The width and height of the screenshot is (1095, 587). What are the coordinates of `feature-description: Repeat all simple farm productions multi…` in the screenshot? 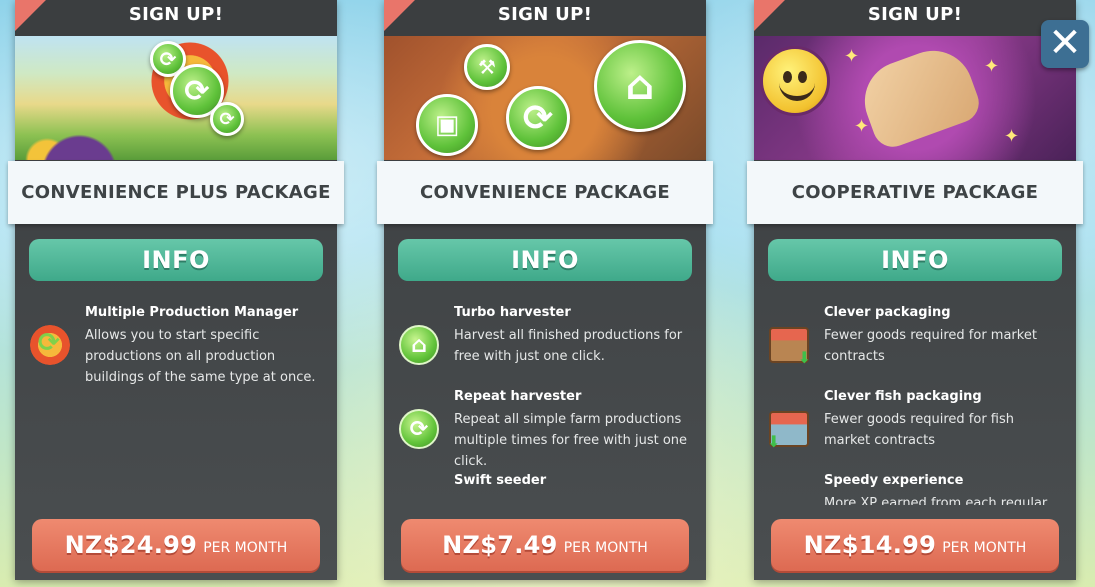 It's located at (571, 440).